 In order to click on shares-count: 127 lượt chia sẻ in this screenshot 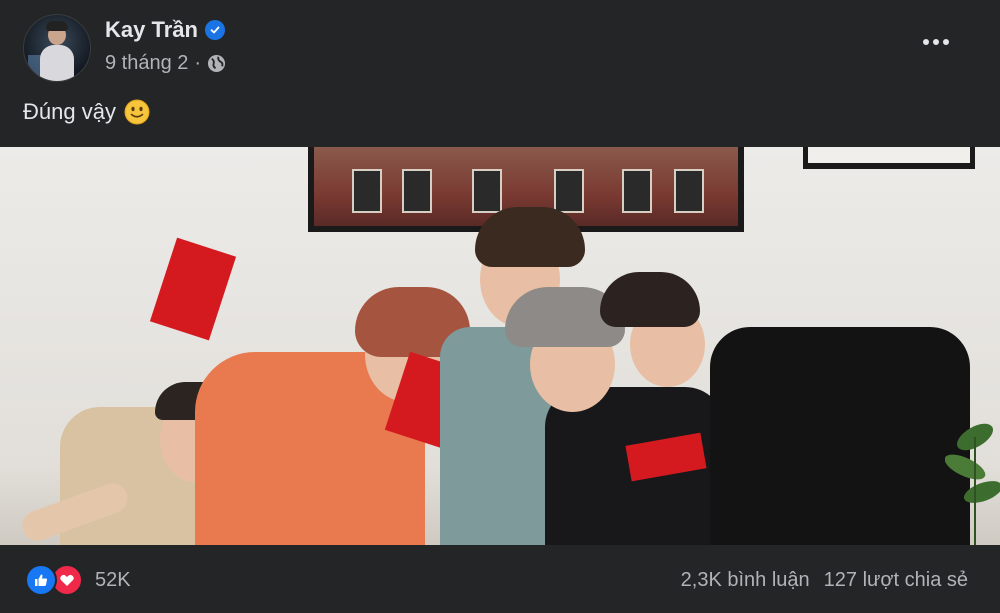, I will do `click(896, 580)`.